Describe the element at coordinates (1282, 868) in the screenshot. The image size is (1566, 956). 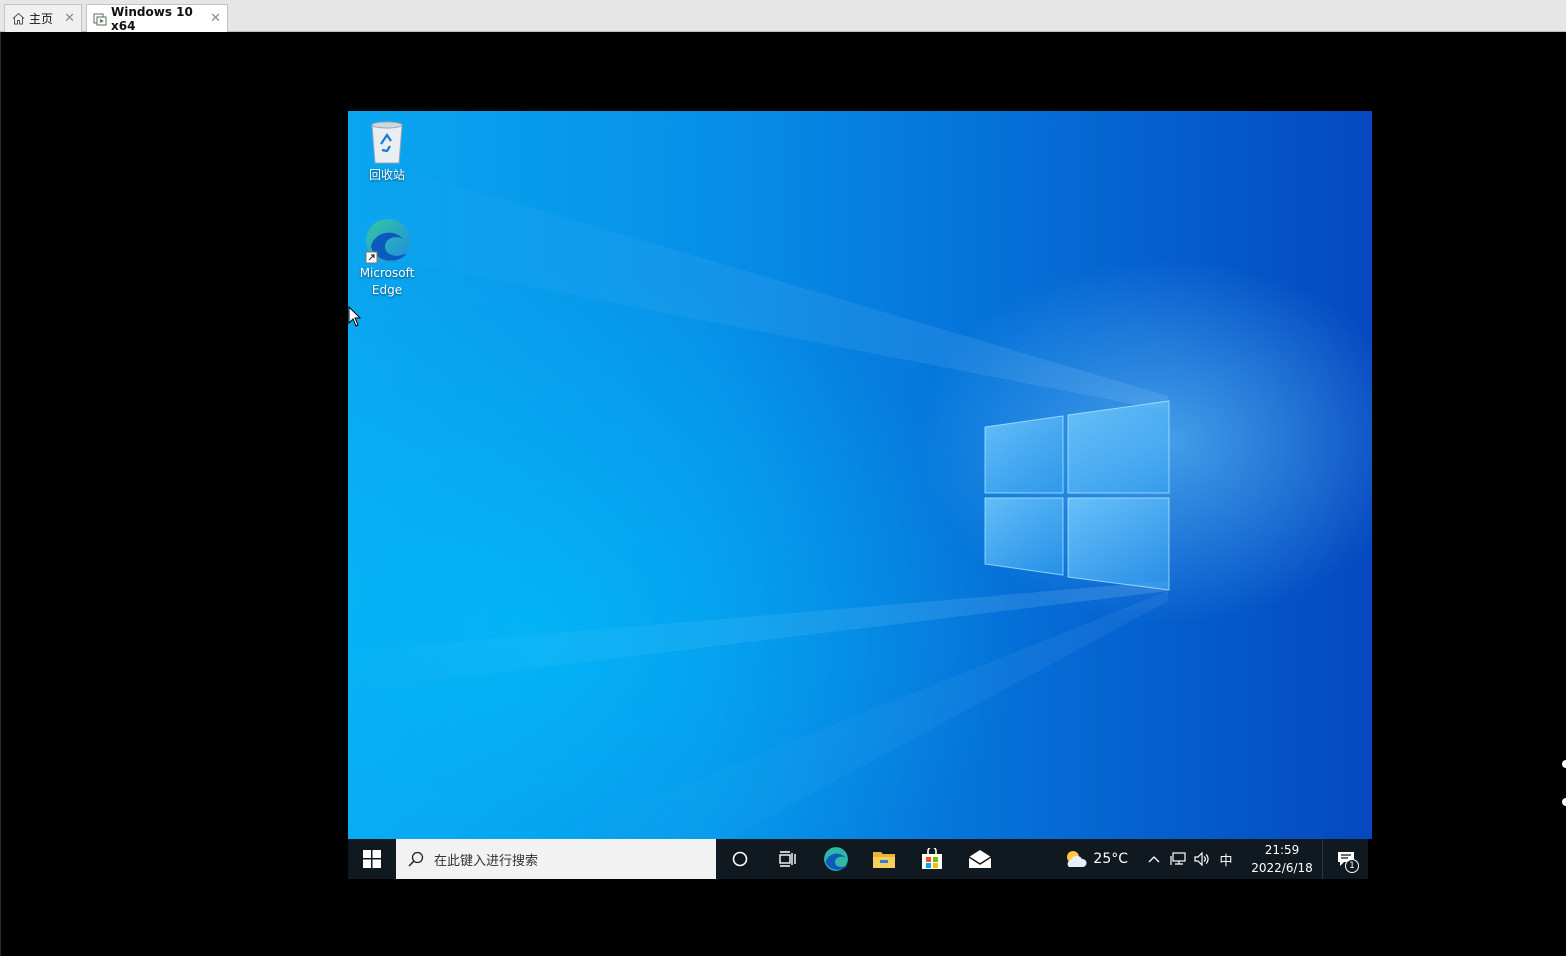
I see `clock-date: 2022/6/18` at that location.